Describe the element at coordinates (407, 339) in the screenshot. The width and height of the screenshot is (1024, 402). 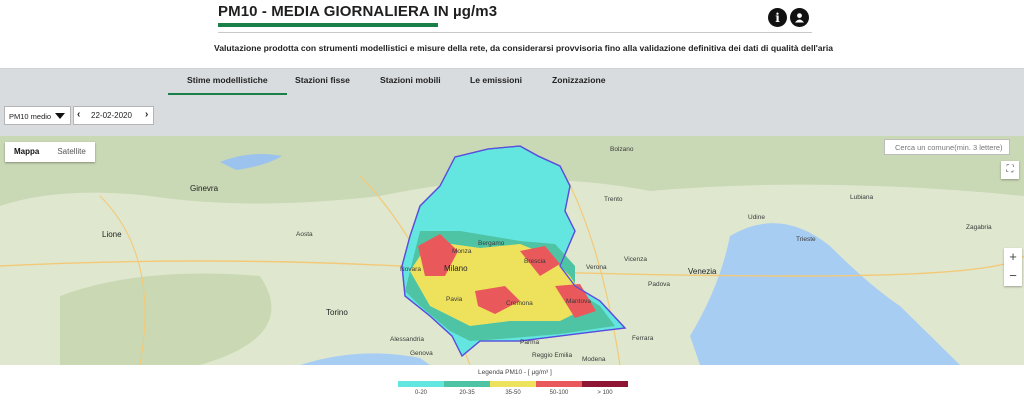
I see `map-label-alessandria: Alessandria` at that location.